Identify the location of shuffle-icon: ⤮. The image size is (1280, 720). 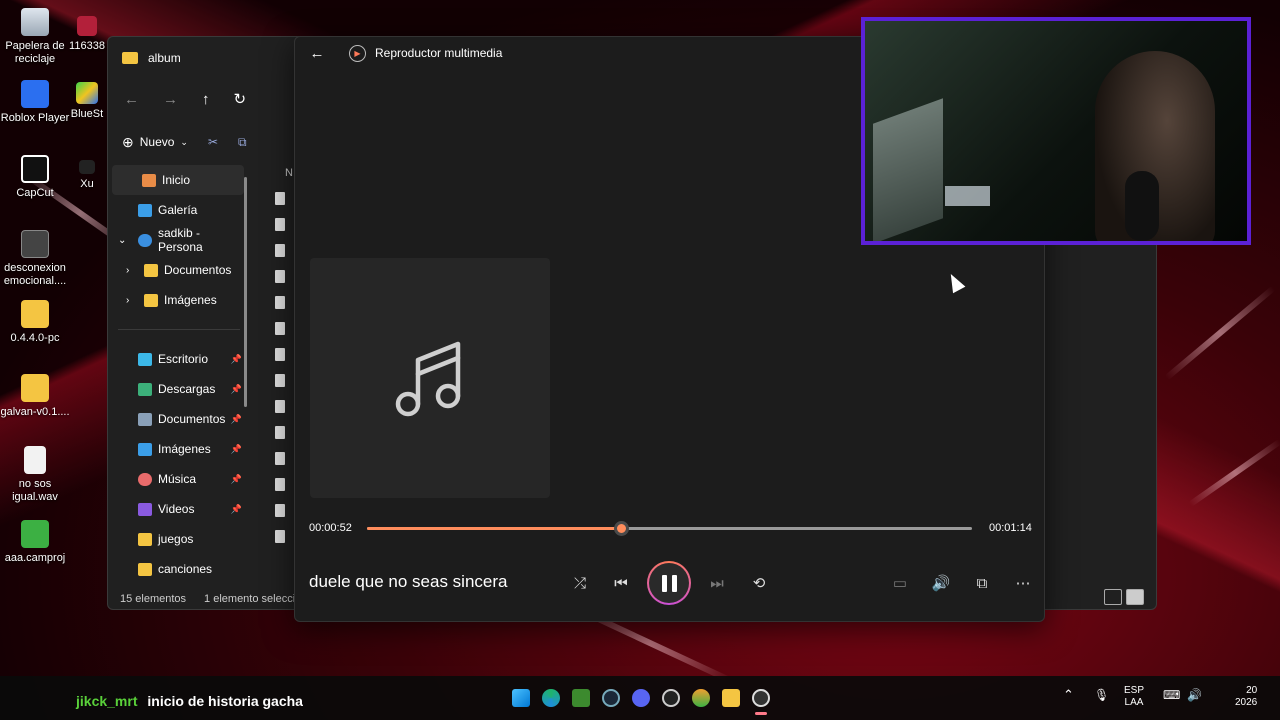
(580, 583).